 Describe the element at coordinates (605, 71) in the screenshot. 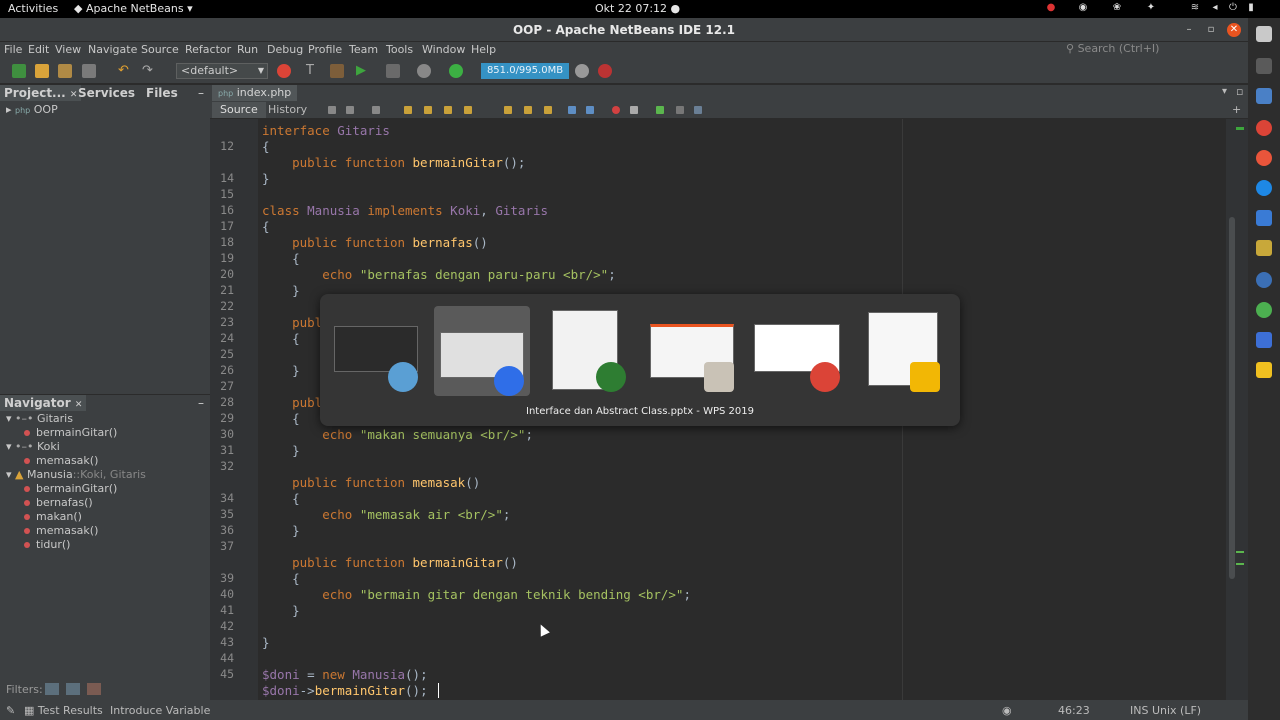

I see `stop-io-icon` at that location.